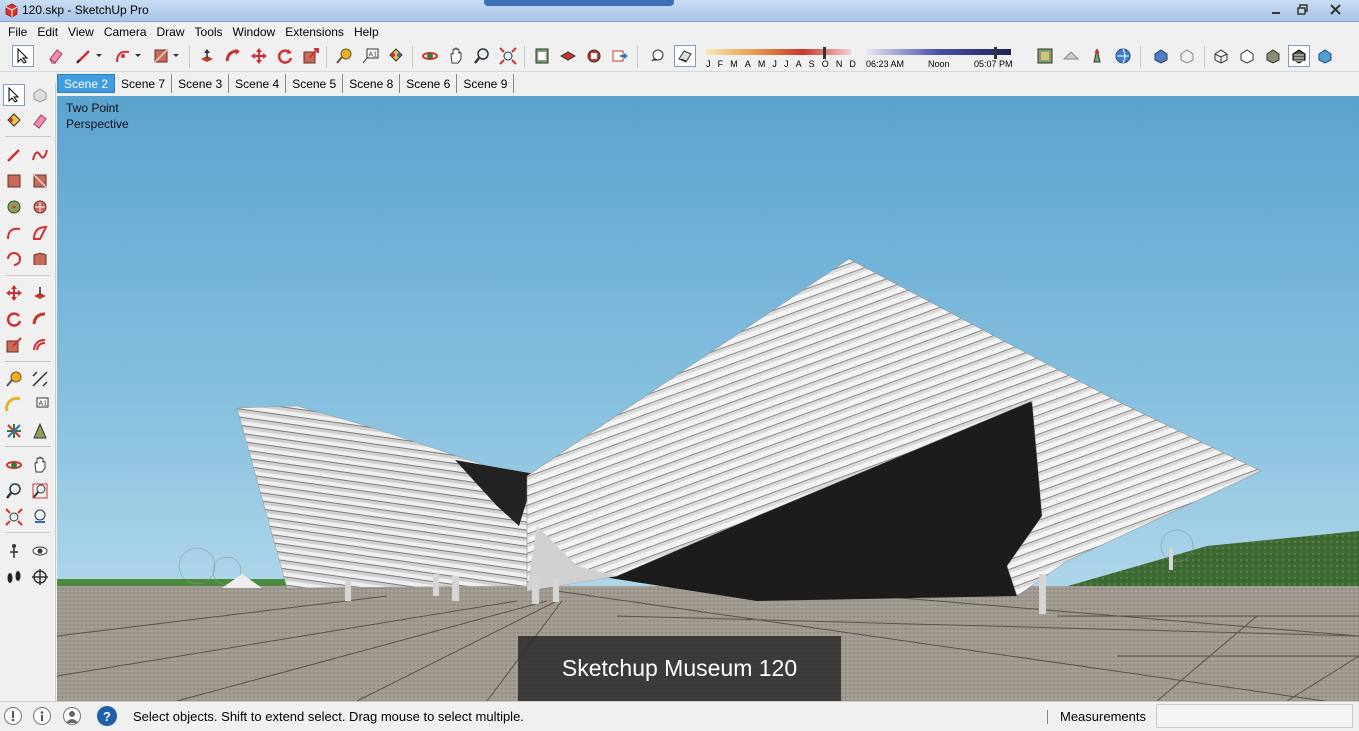 This screenshot has width=1359, height=731. What do you see at coordinates (781, 59) in the screenshot?
I see `shadow-date-slider: J F M A M J J A S O N D` at bounding box center [781, 59].